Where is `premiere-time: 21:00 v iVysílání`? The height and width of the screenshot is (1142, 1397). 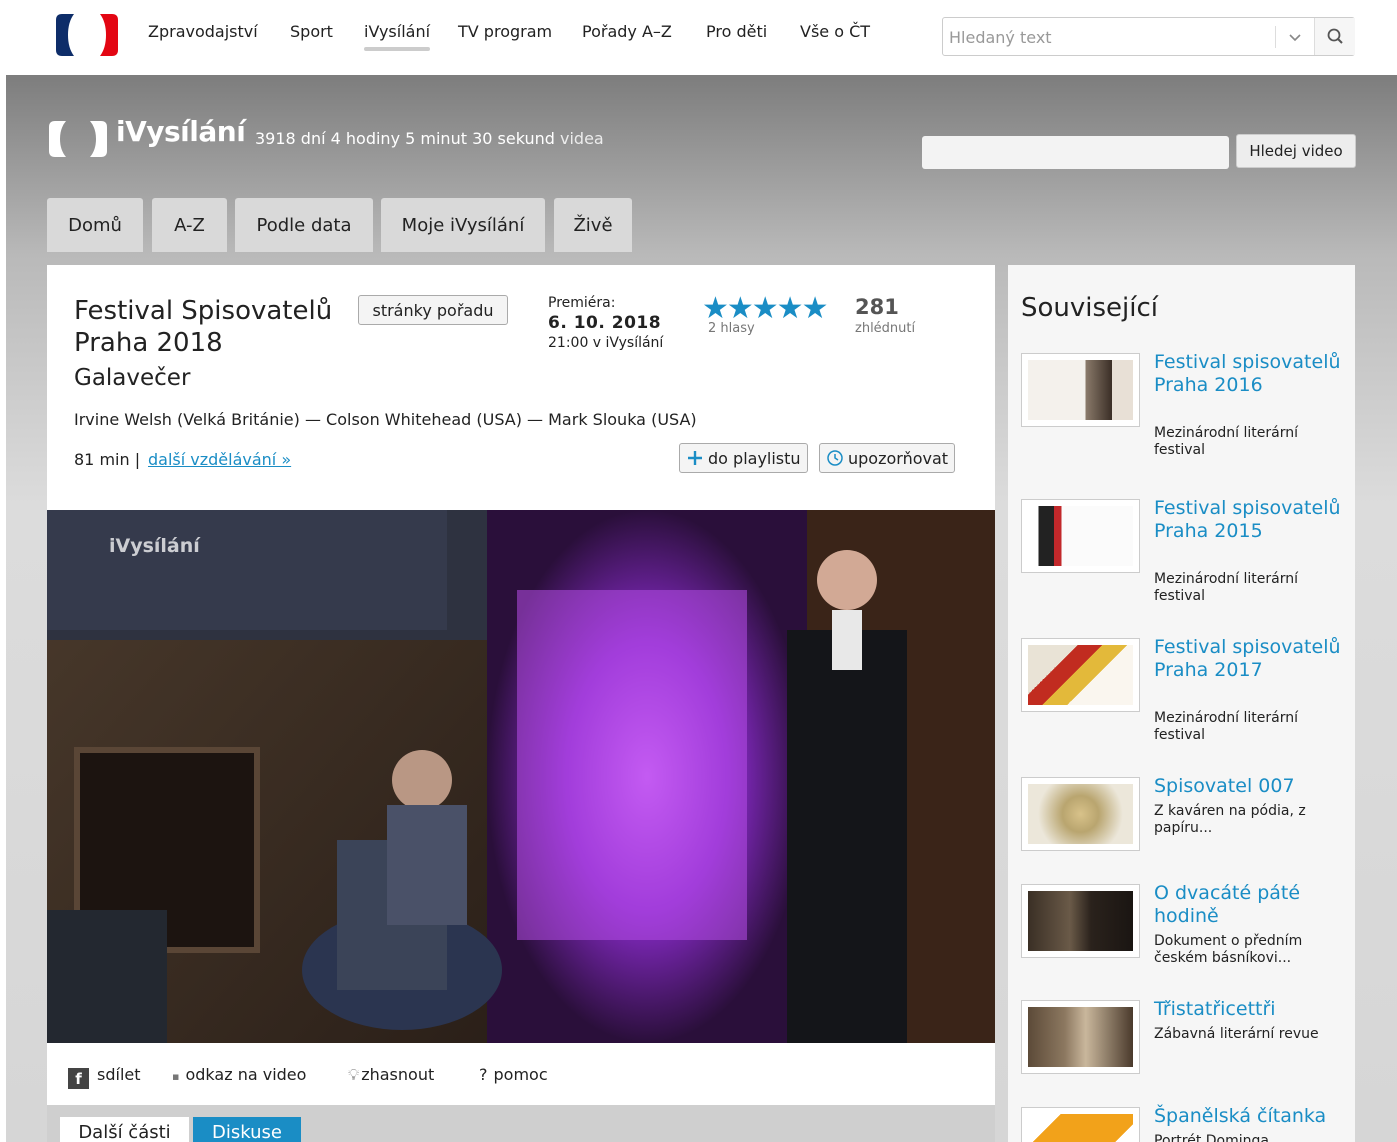 premiere-time: 21:00 v iVysílání is located at coordinates (606, 343).